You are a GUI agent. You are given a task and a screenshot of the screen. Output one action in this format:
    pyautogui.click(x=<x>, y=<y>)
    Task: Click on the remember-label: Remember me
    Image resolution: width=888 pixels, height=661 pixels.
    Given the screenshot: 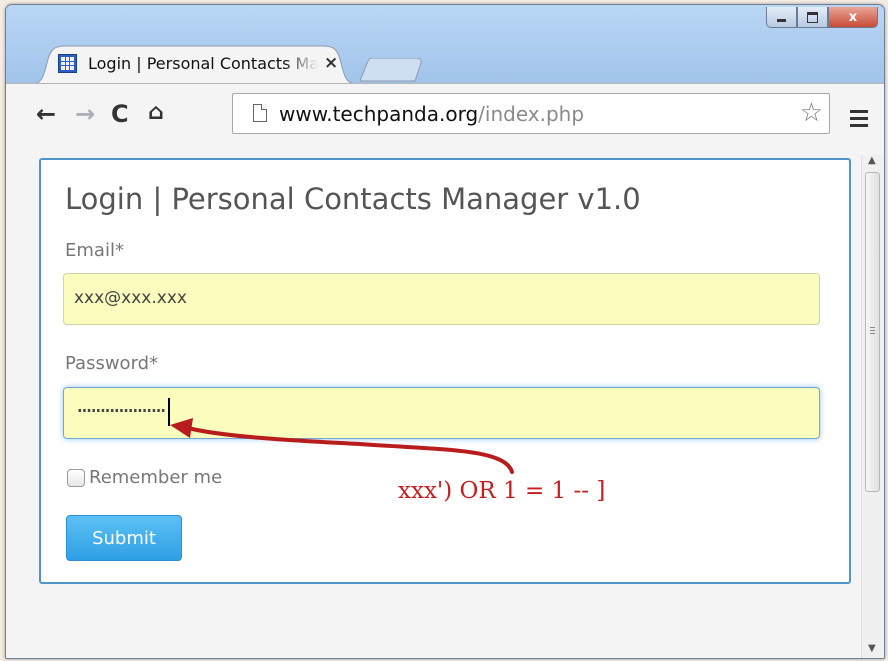 What is the action you would take?
    pyautogui.click(x=156, y=477)
    